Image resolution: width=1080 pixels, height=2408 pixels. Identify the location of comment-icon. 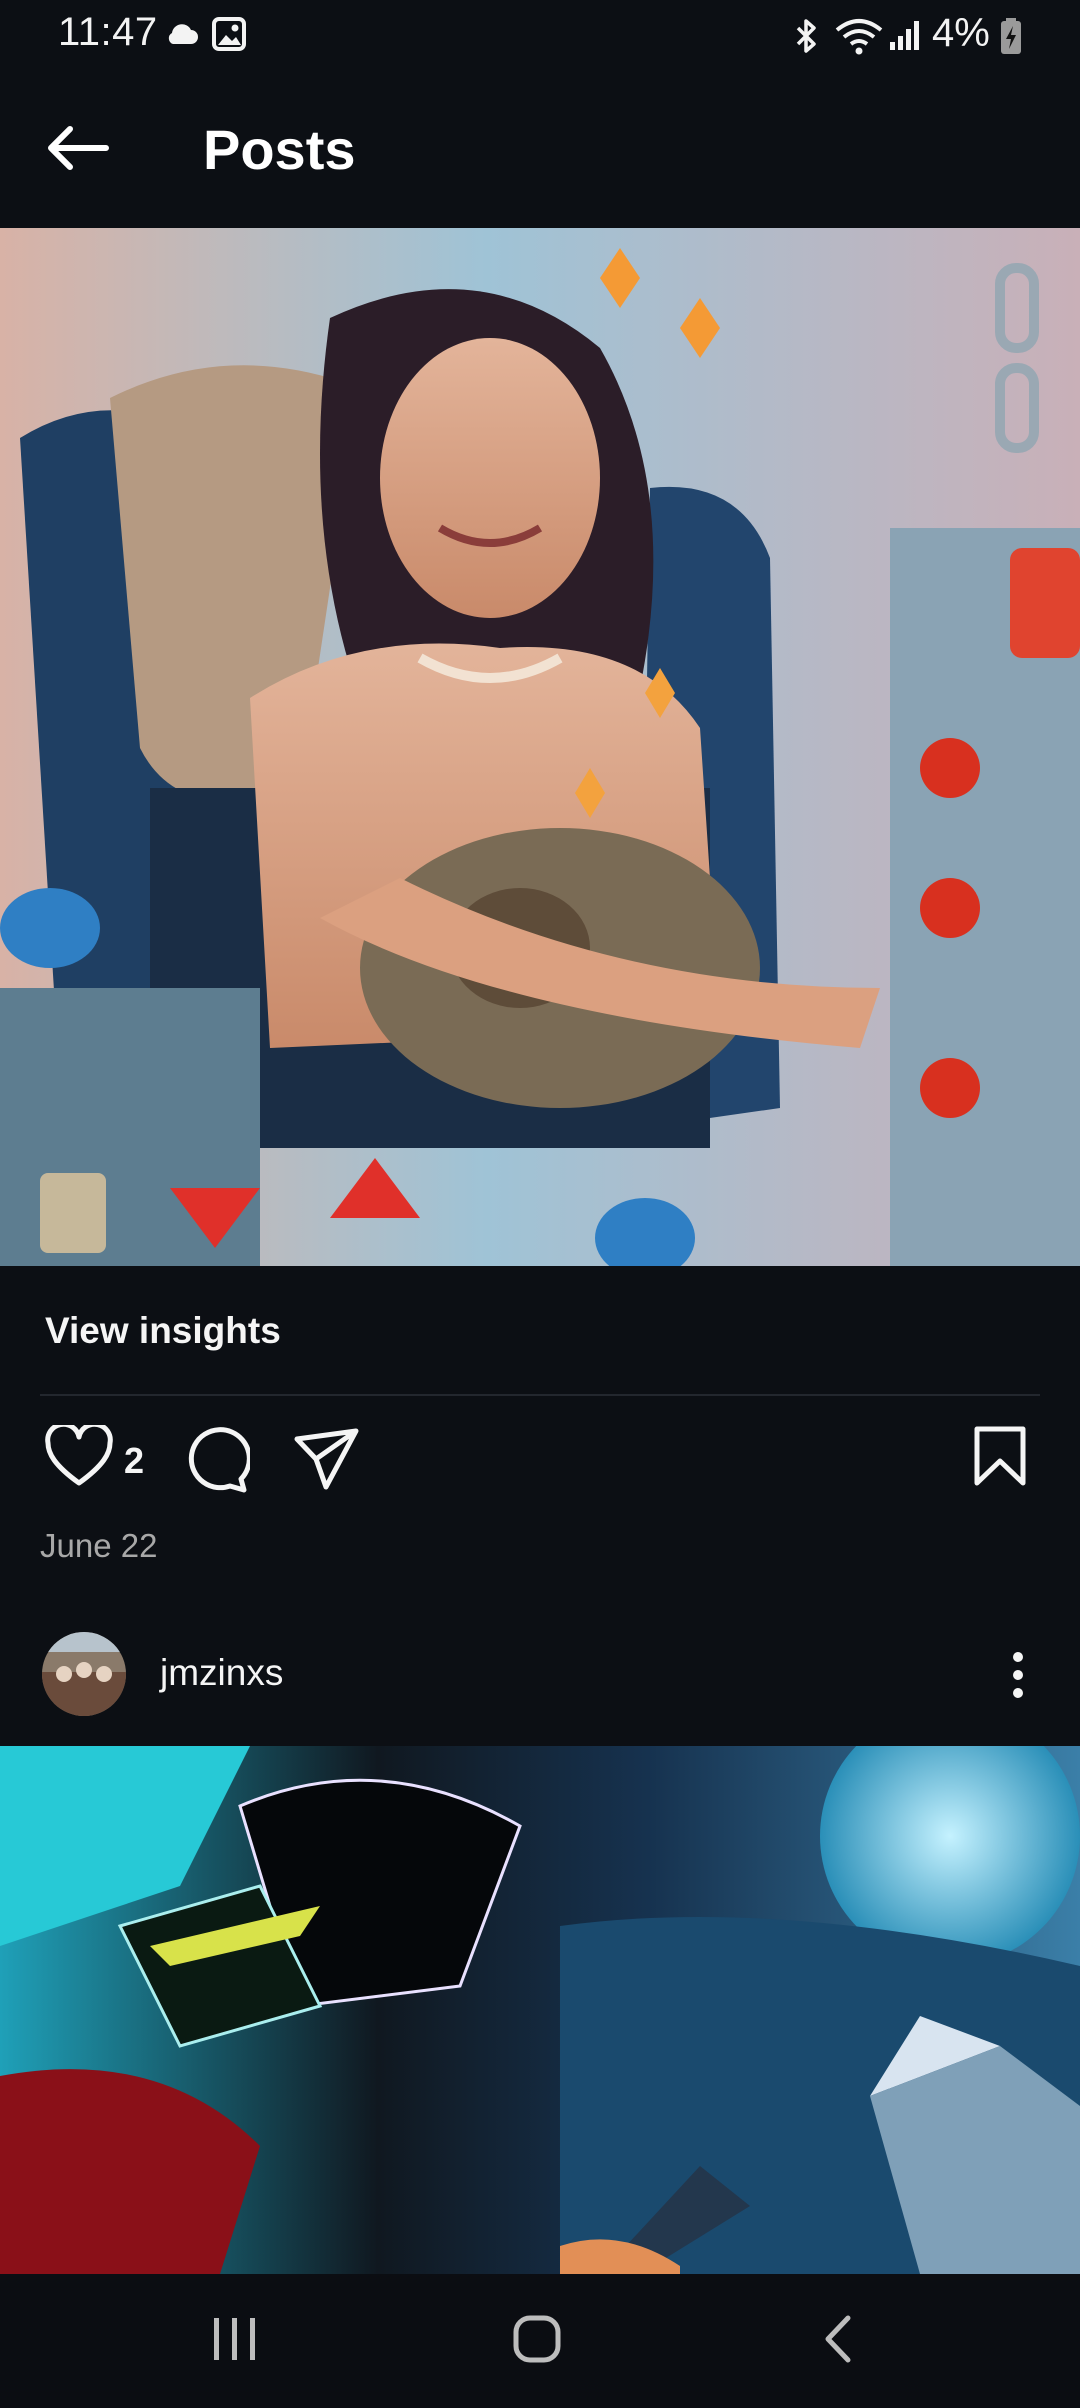
(215, 1459).